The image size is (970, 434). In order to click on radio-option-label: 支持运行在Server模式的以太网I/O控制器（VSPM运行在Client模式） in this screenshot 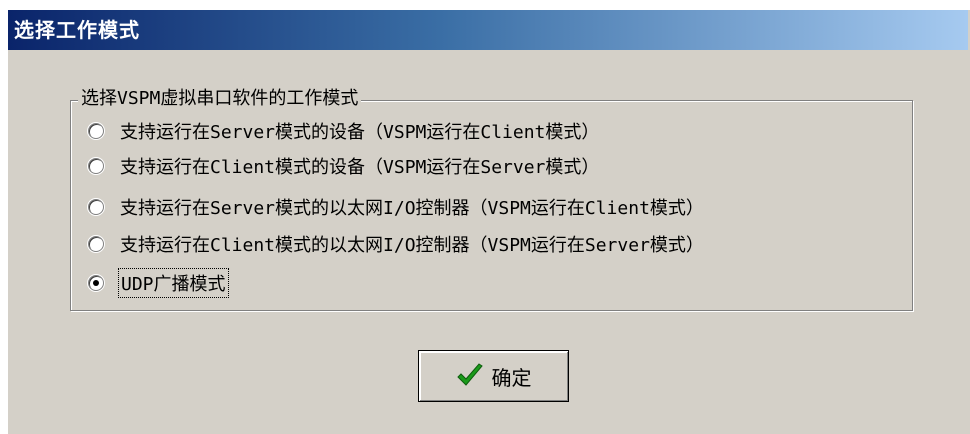, I will do `click(412, 208)`.